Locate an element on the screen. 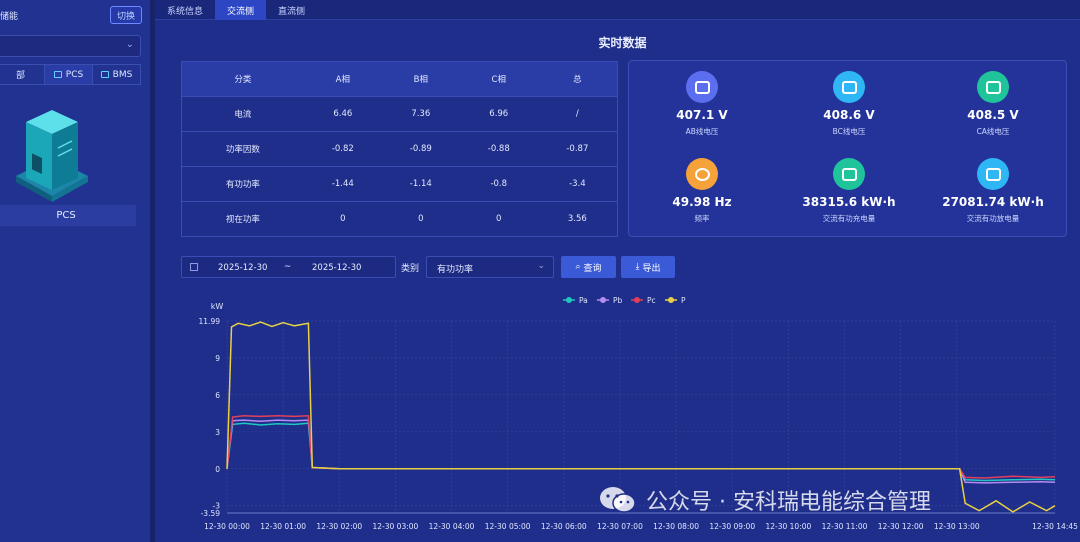 The image size is (1080, 542). date-range-picker: 2025-12-30 ~ 2025-12-30 is located at coordinates (288, 267).